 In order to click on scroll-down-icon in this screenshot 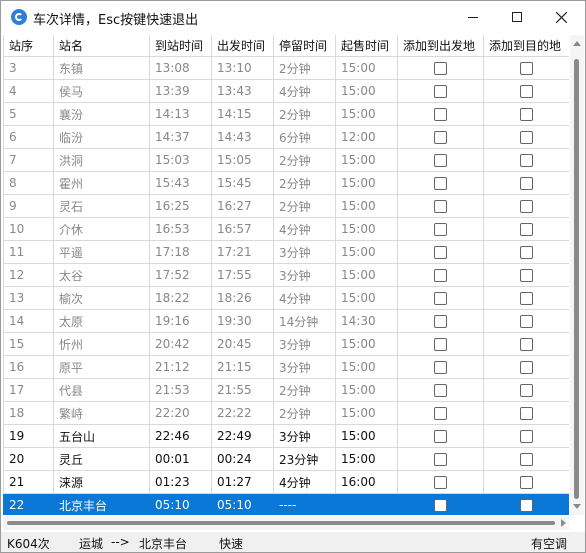, I will do `click(577, 506)`.